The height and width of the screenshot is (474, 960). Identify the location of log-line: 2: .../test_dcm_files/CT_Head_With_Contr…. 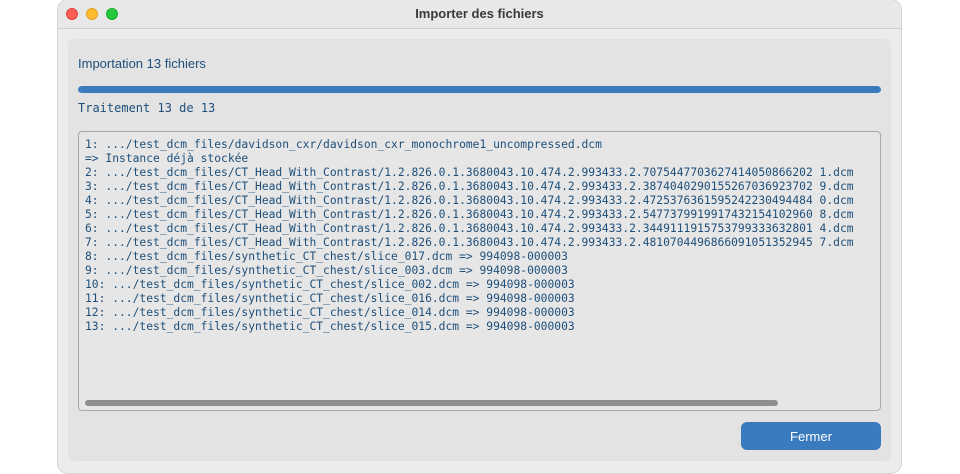
(469, 172).